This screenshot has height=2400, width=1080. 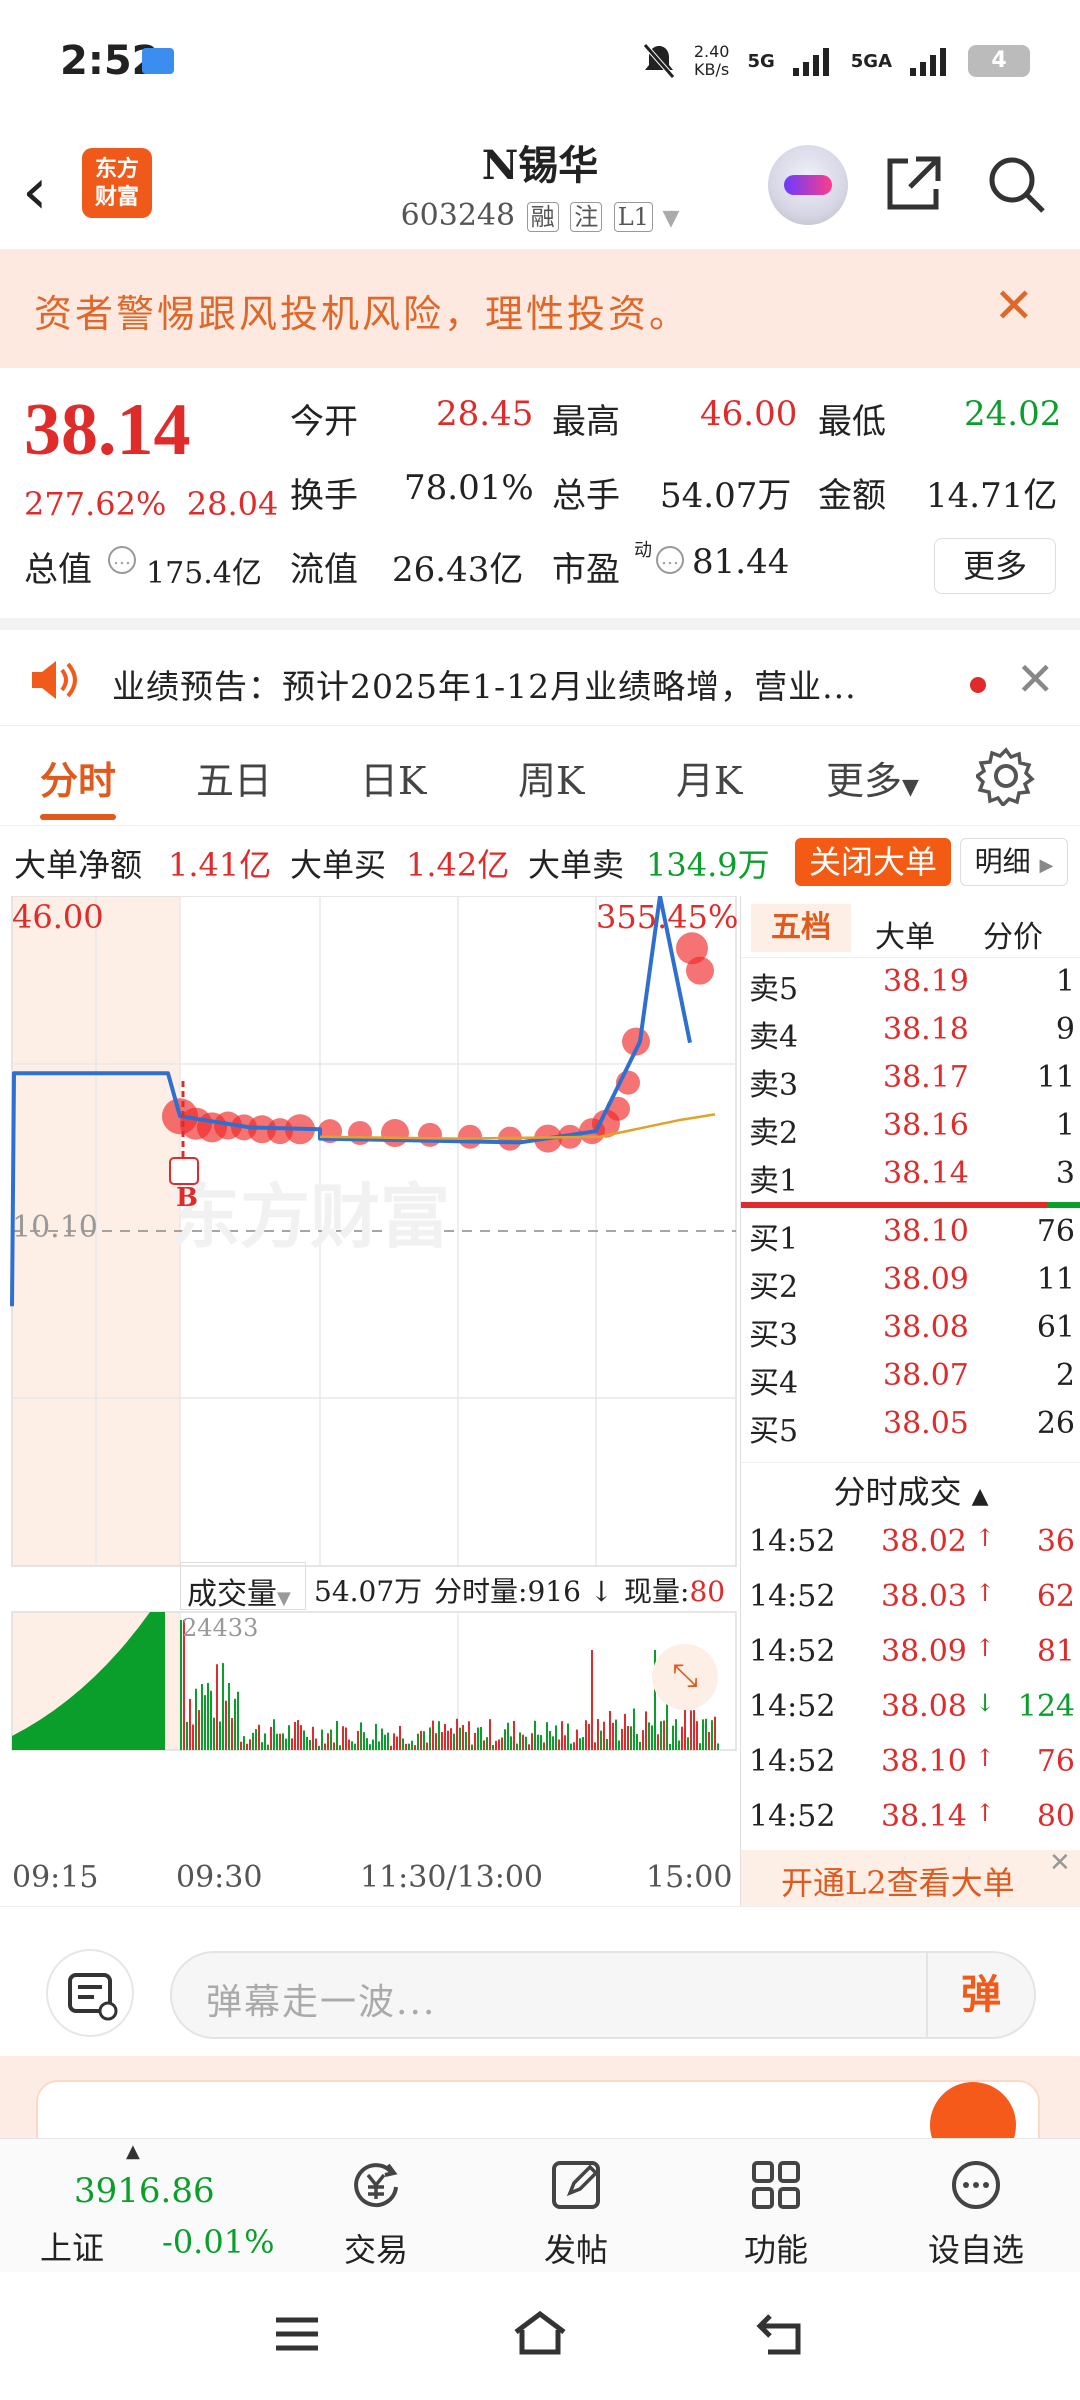 I want to click on gear-icon, so click(x=1006, y=776).